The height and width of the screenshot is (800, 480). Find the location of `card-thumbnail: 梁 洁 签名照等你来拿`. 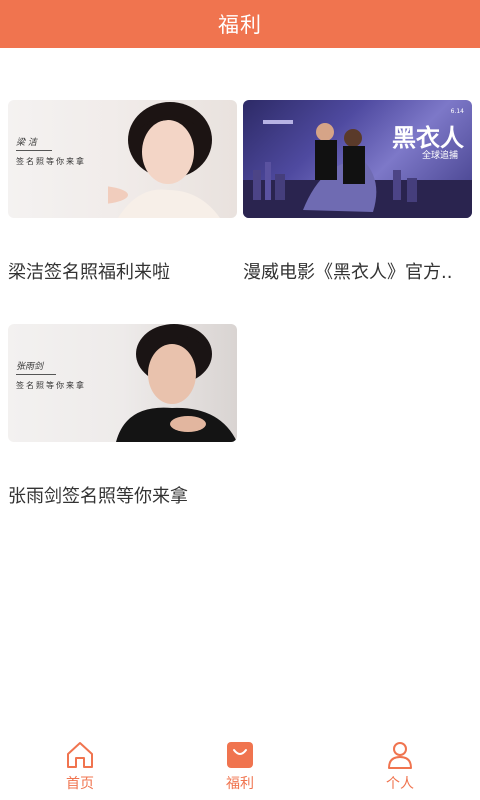

card-thumbnail: 梁 洁 签名照等你来拿 is located at coordinates (122, 159).